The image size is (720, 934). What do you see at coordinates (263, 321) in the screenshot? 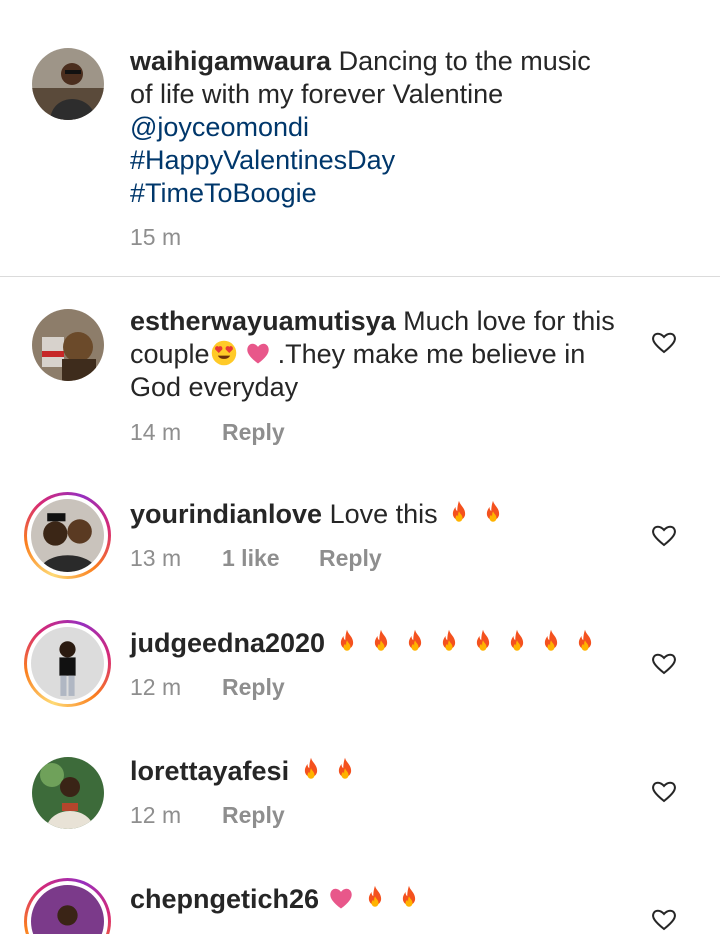
I see `comment-username: estherwayuamutisya` at bounding box center [263, 321].